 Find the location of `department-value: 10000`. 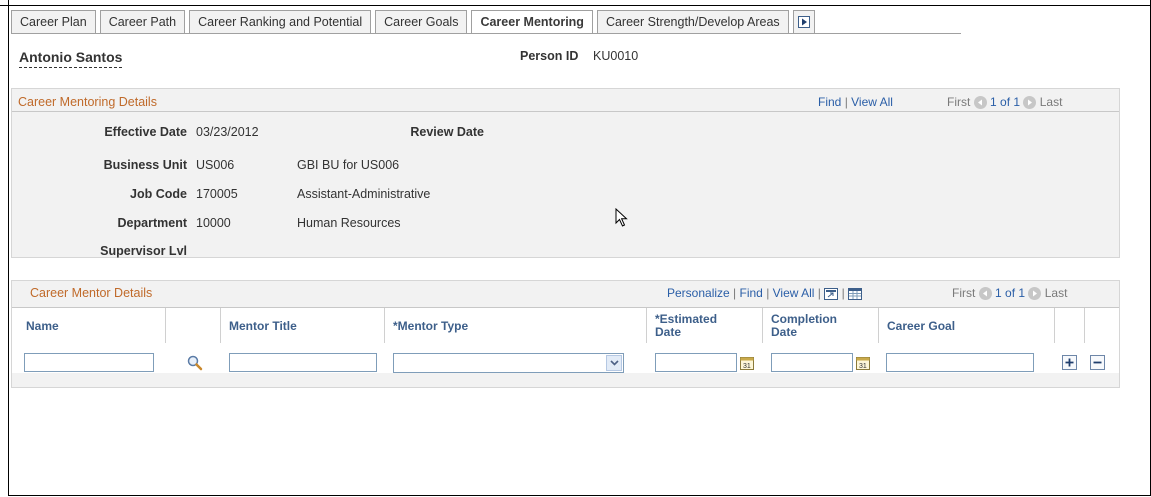

department-value: 10000 is located at coordinates (213, 223).